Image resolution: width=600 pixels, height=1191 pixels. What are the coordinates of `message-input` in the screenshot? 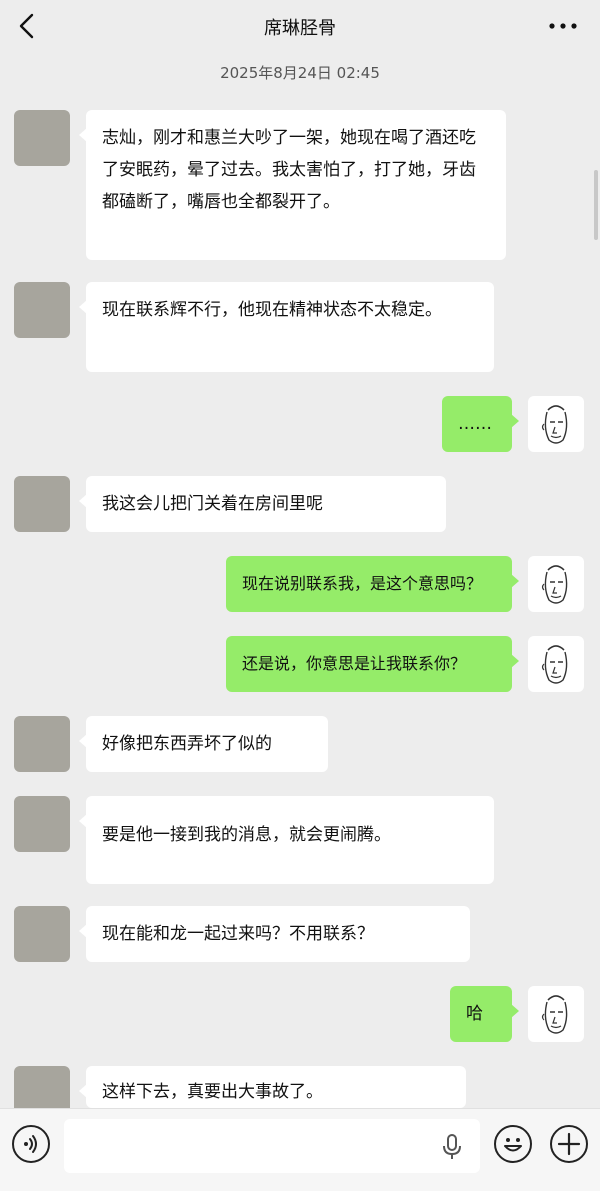 It's located at (272, 1146).